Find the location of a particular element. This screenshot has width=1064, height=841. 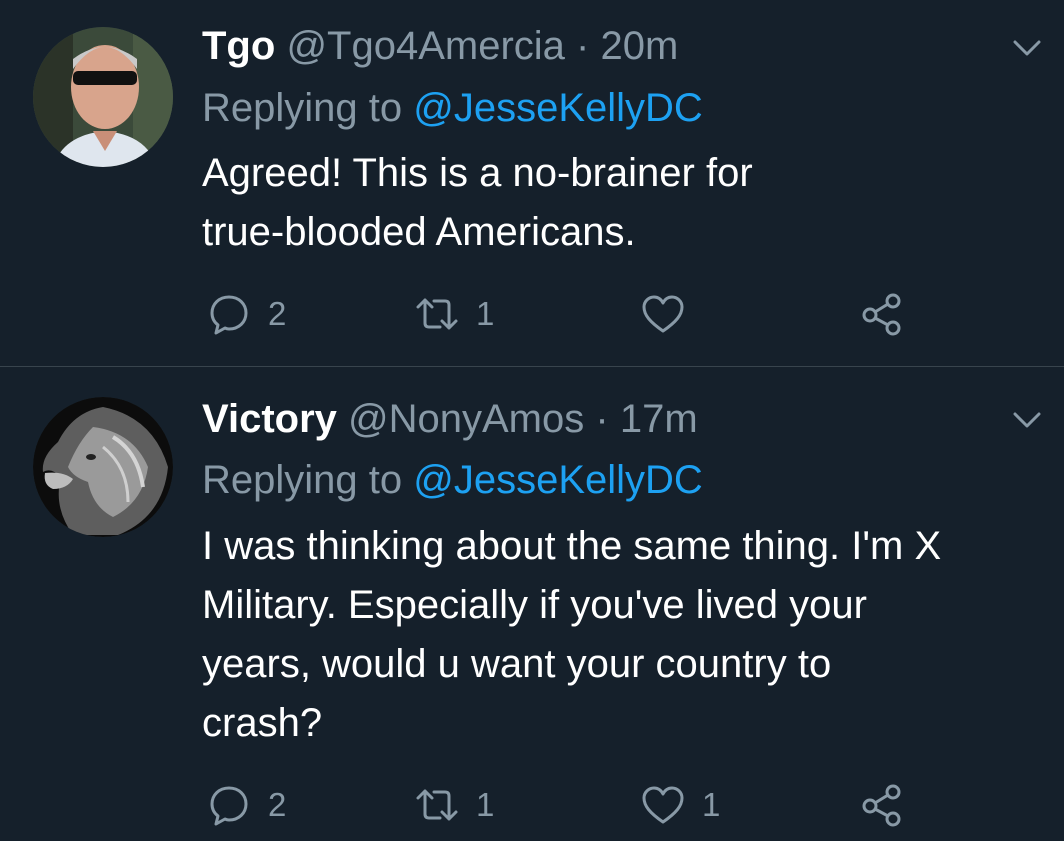

tweet-text-line: Agreed! This is a no-brainer for is located at coordinates (477, 173).